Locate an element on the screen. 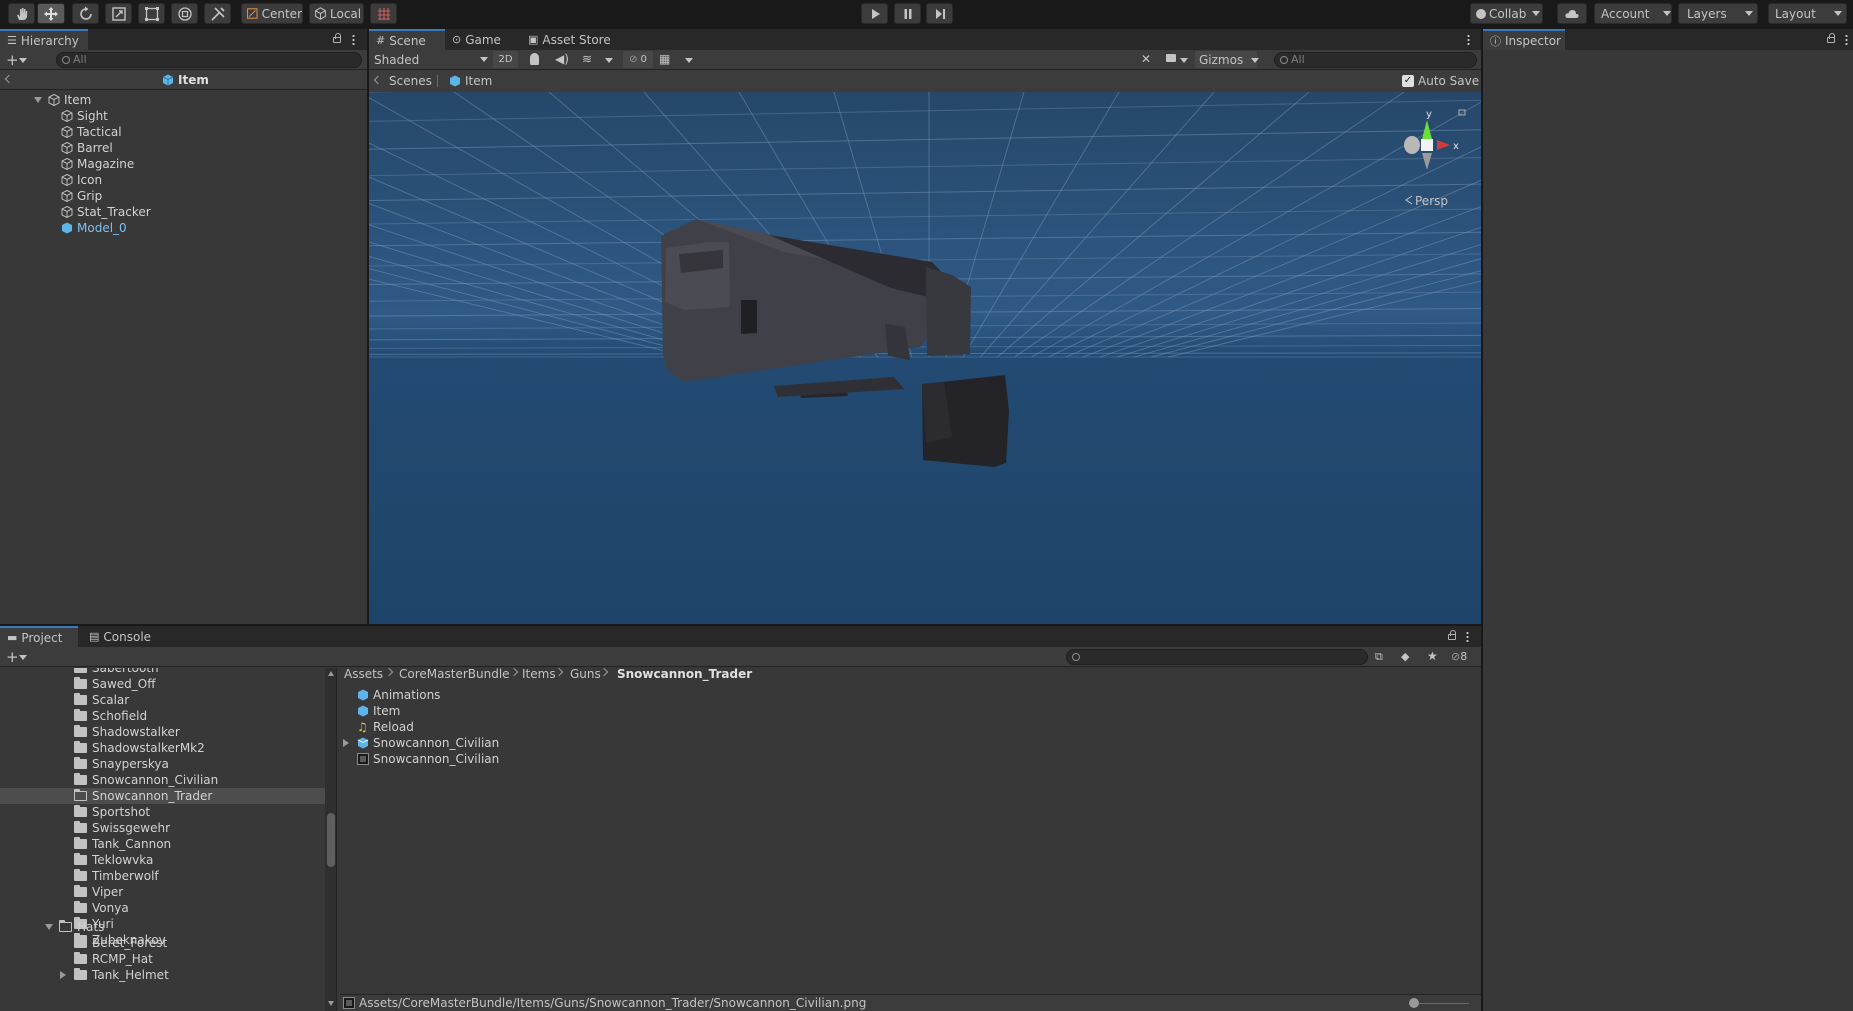 The image size is (1853, 1011). step-button is located at coordinates (939, 13).